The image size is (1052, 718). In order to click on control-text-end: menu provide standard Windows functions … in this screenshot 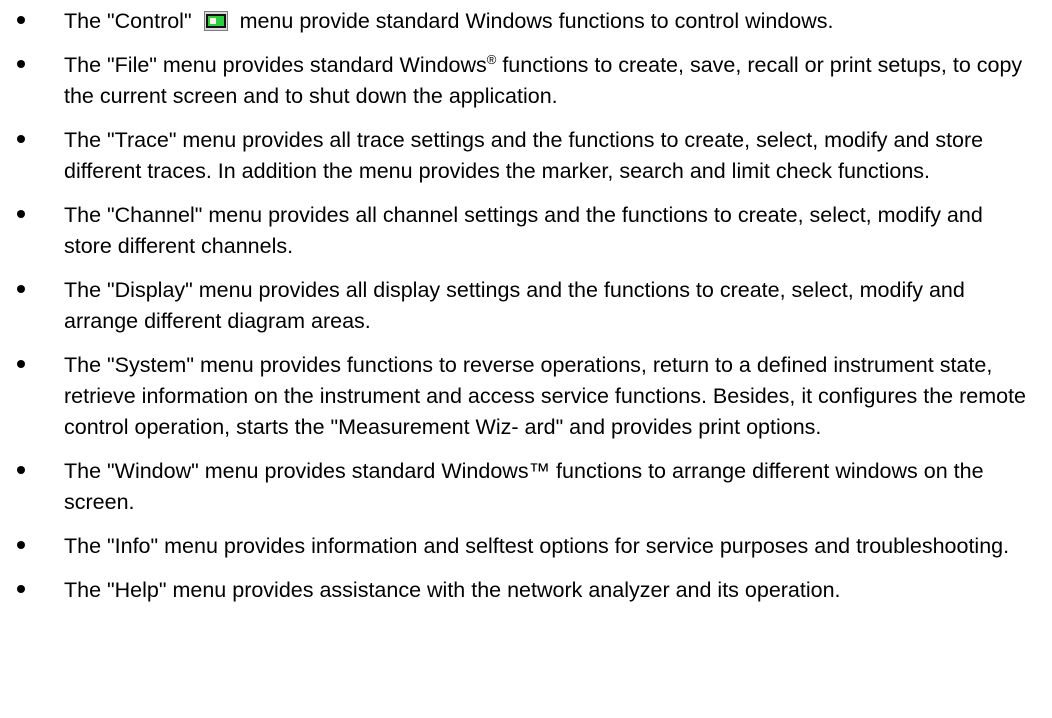, I will do `click(536, 21)`.